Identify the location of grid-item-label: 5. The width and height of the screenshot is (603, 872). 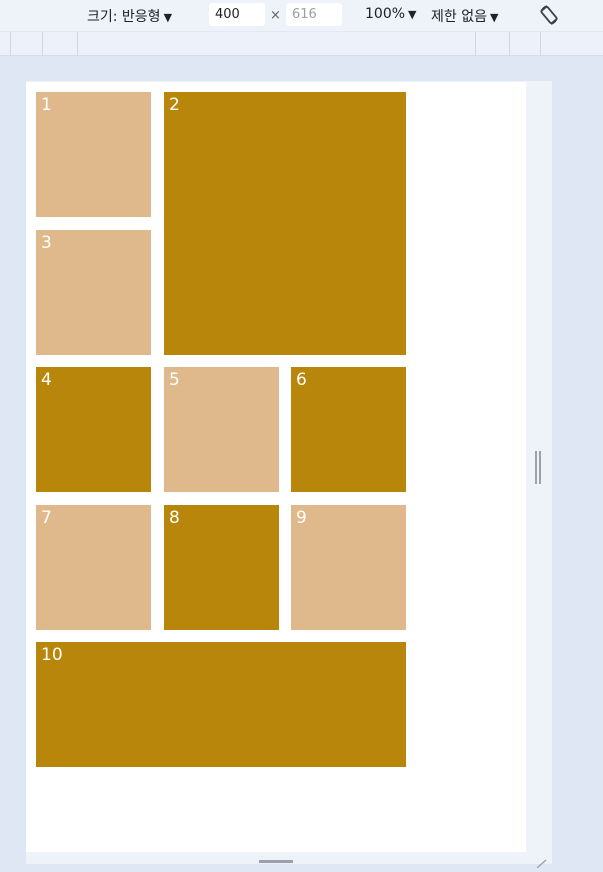
(174, 380).